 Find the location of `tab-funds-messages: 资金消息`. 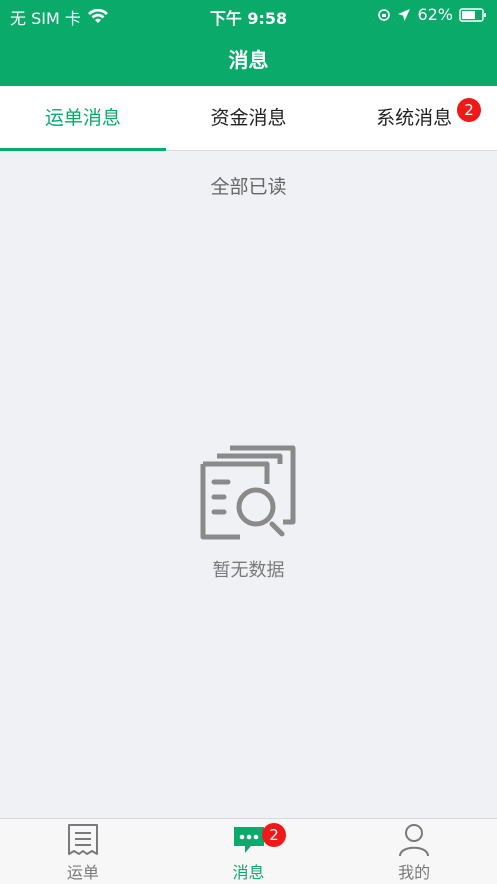

tab-funds-messages: 资金消息 is located at coordinates (249, 118).